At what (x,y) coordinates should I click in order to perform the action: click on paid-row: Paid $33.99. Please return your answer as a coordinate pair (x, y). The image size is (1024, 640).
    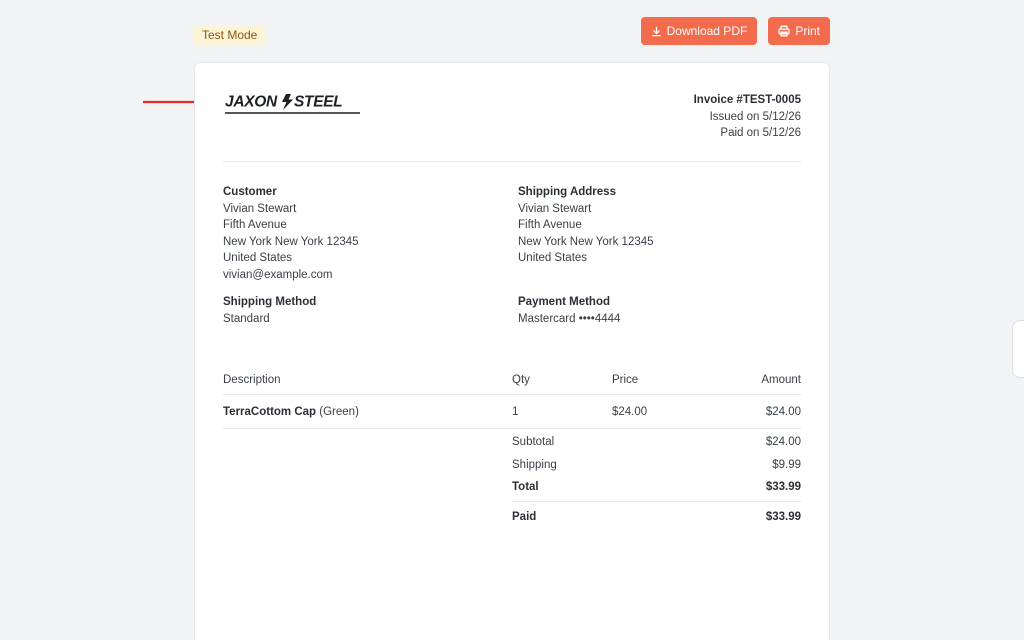
    Looking at the image, I should click on (656, 520).